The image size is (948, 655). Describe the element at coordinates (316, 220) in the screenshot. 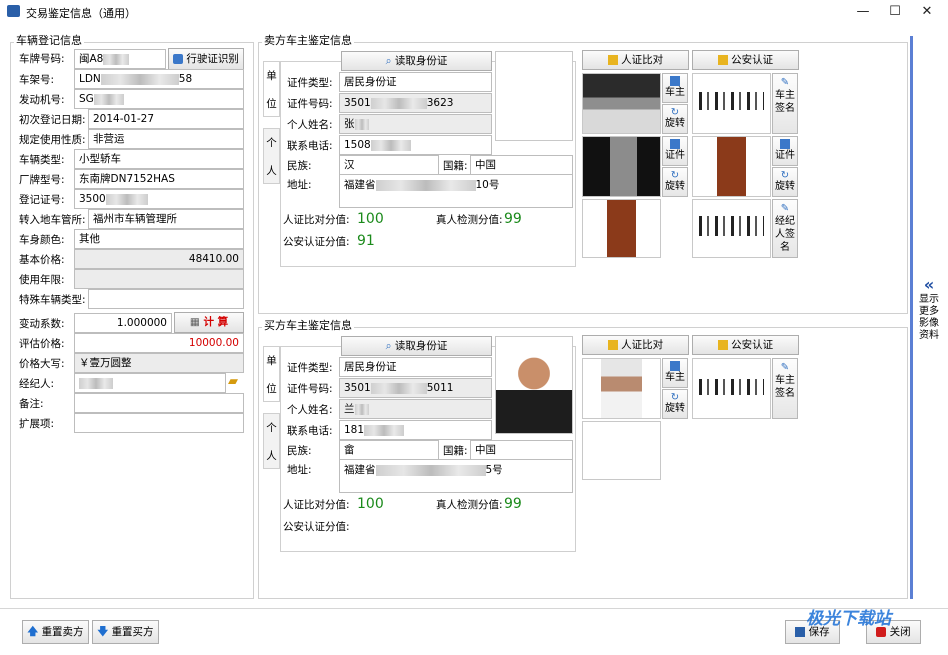

I see `seller-match-label: 人证比对分值:` at that location.